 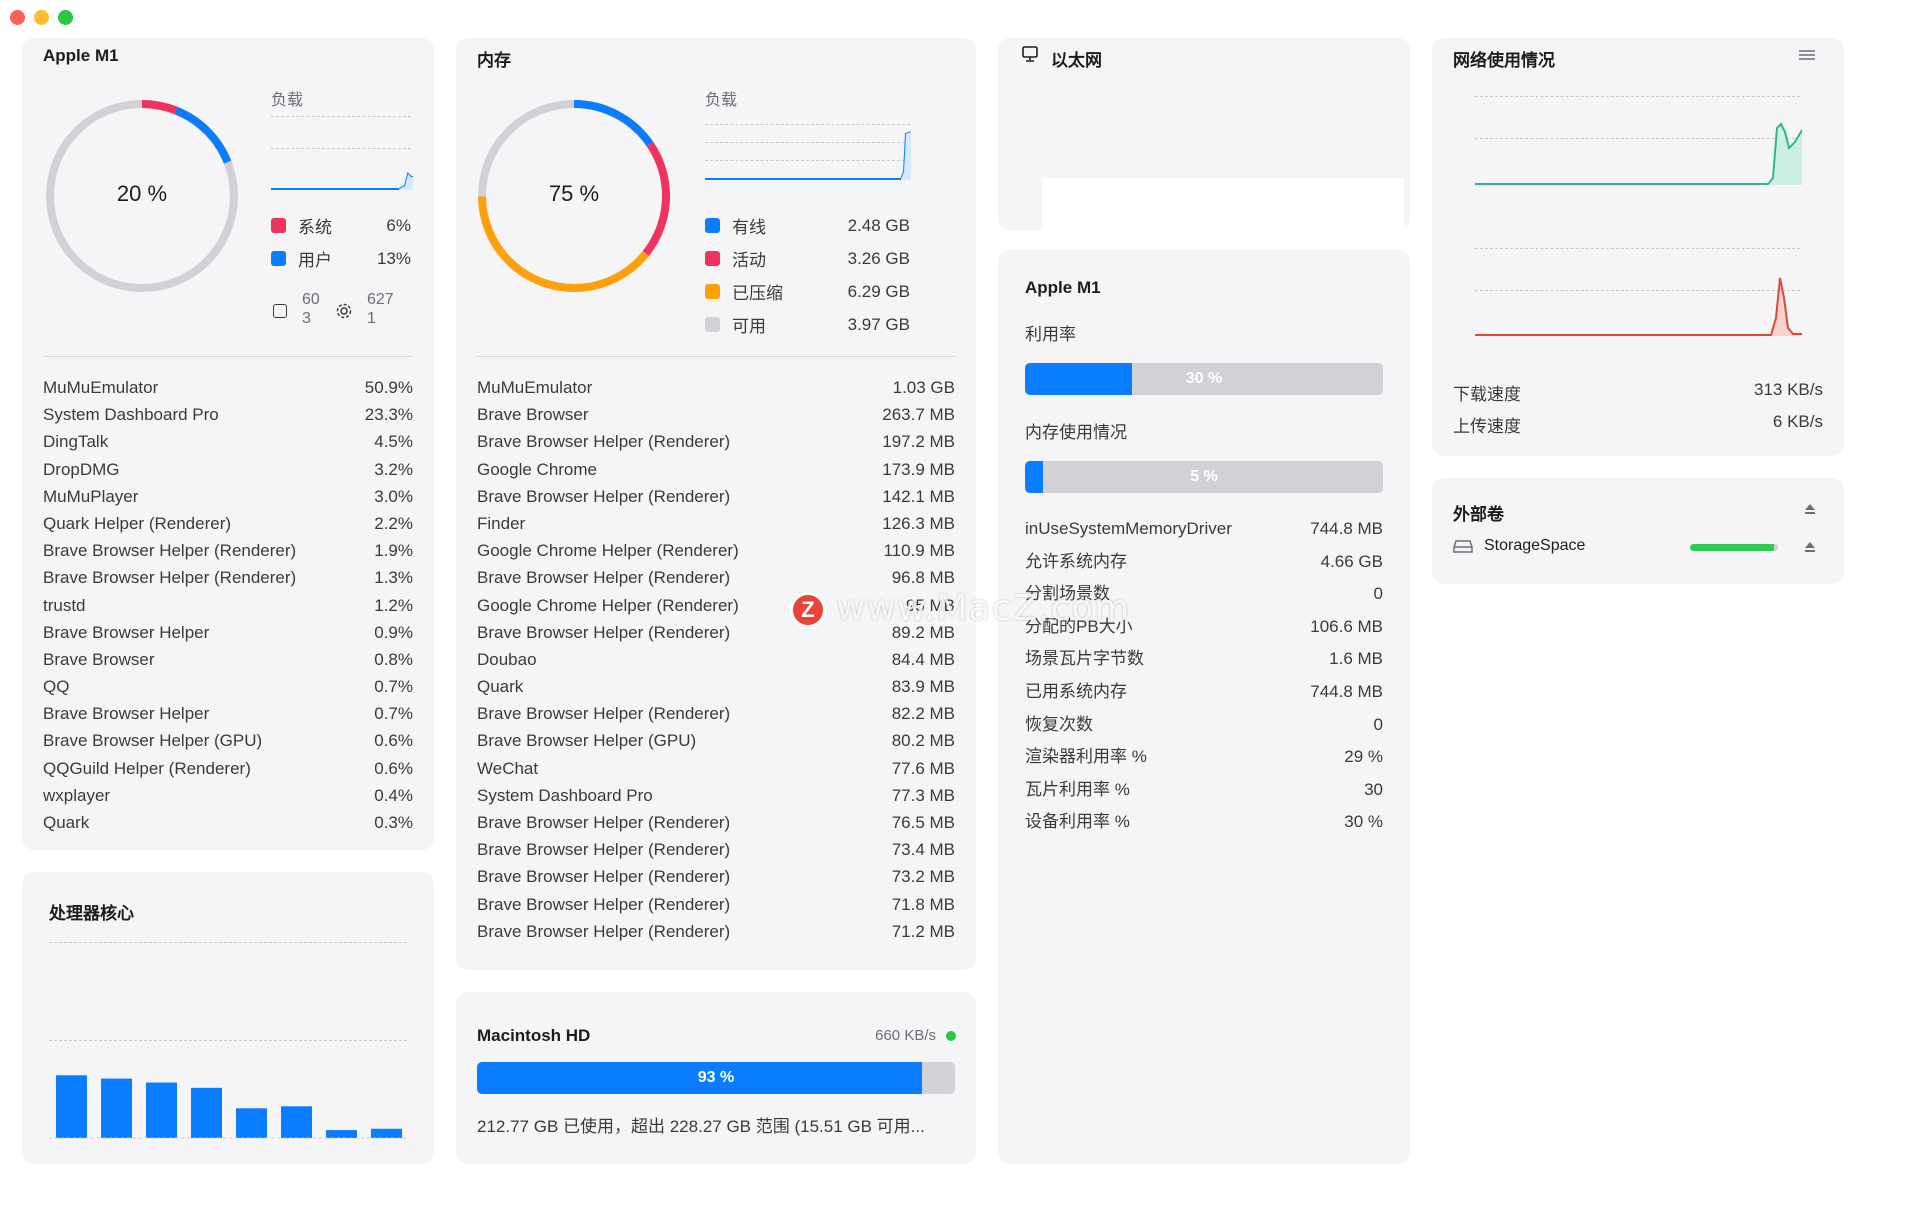 I want to click on list-item: Quark 83.9 MB, so click(x=716, y=686).